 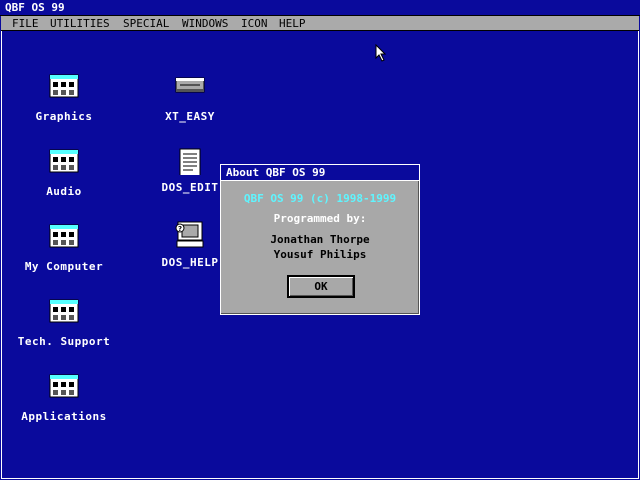 I want to click on dialog-subheading: Programmed by:, so click(x=320, y=218).